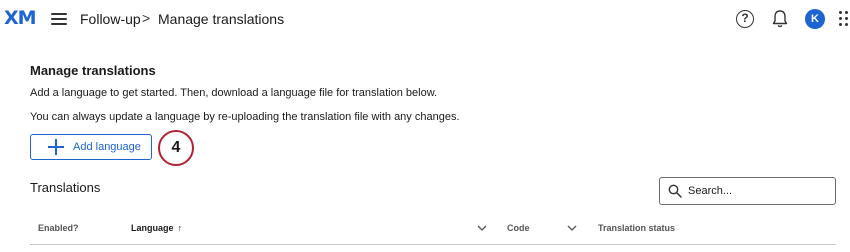  What do you see at coordinates (56, 147) in the screenshot?
I see `plus-icon` at bounding box center [56, 147].